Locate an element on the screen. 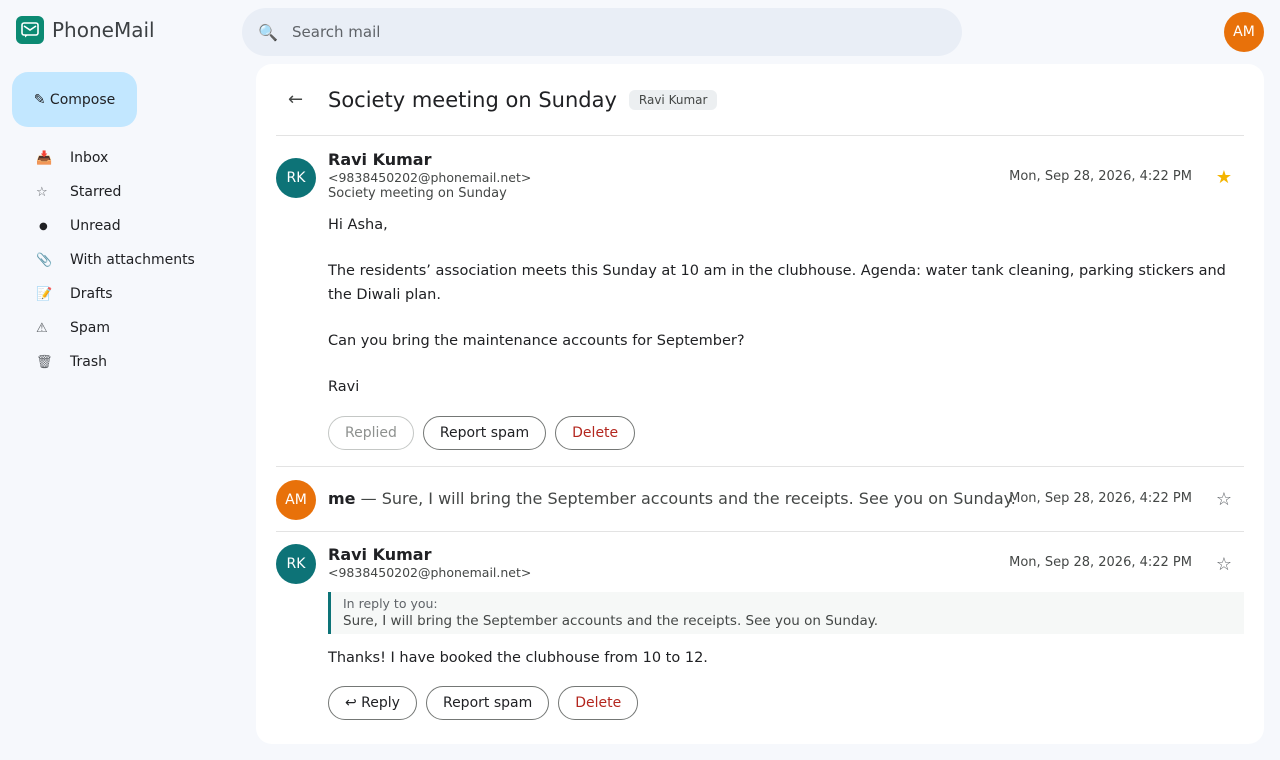 This screenshot has width=1280, height=760. sidebar-item-attachments: 📎 With attachments is located at coordinates (129, 260).